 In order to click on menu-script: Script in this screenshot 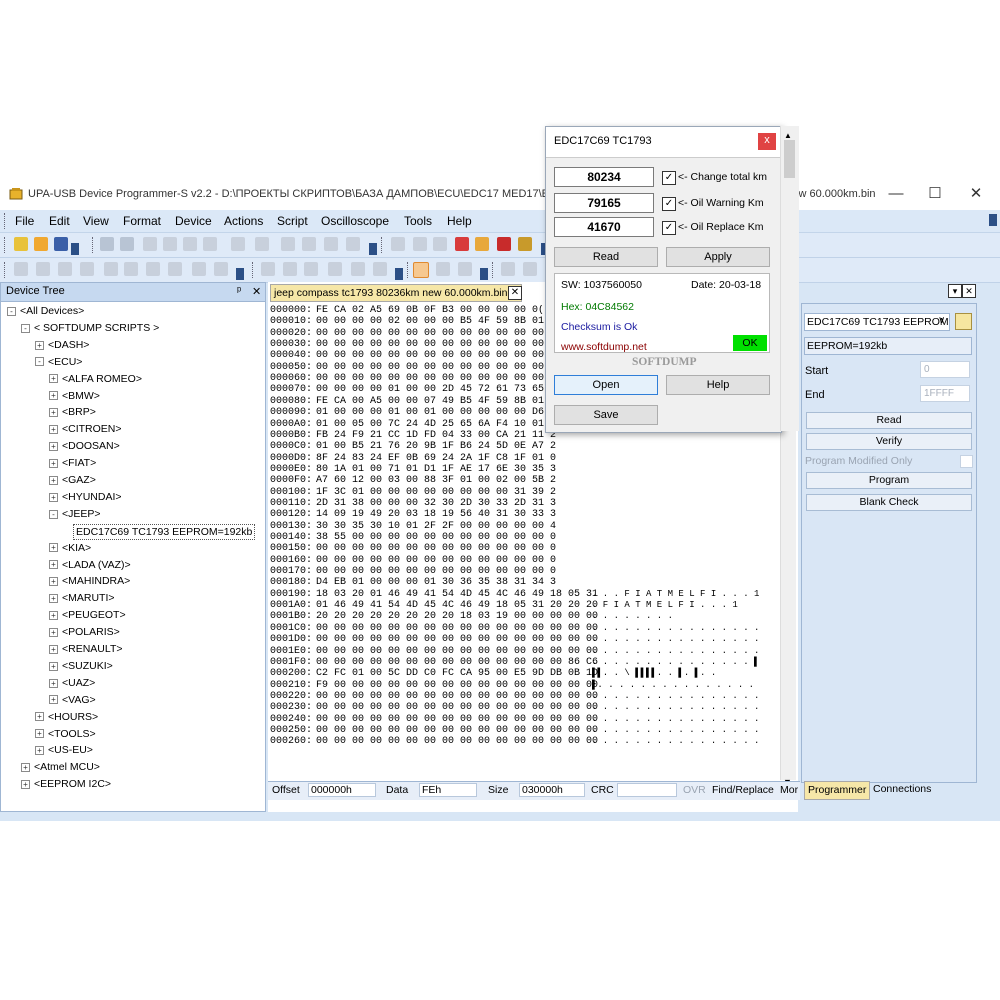, I will do `click(292, 221)`.